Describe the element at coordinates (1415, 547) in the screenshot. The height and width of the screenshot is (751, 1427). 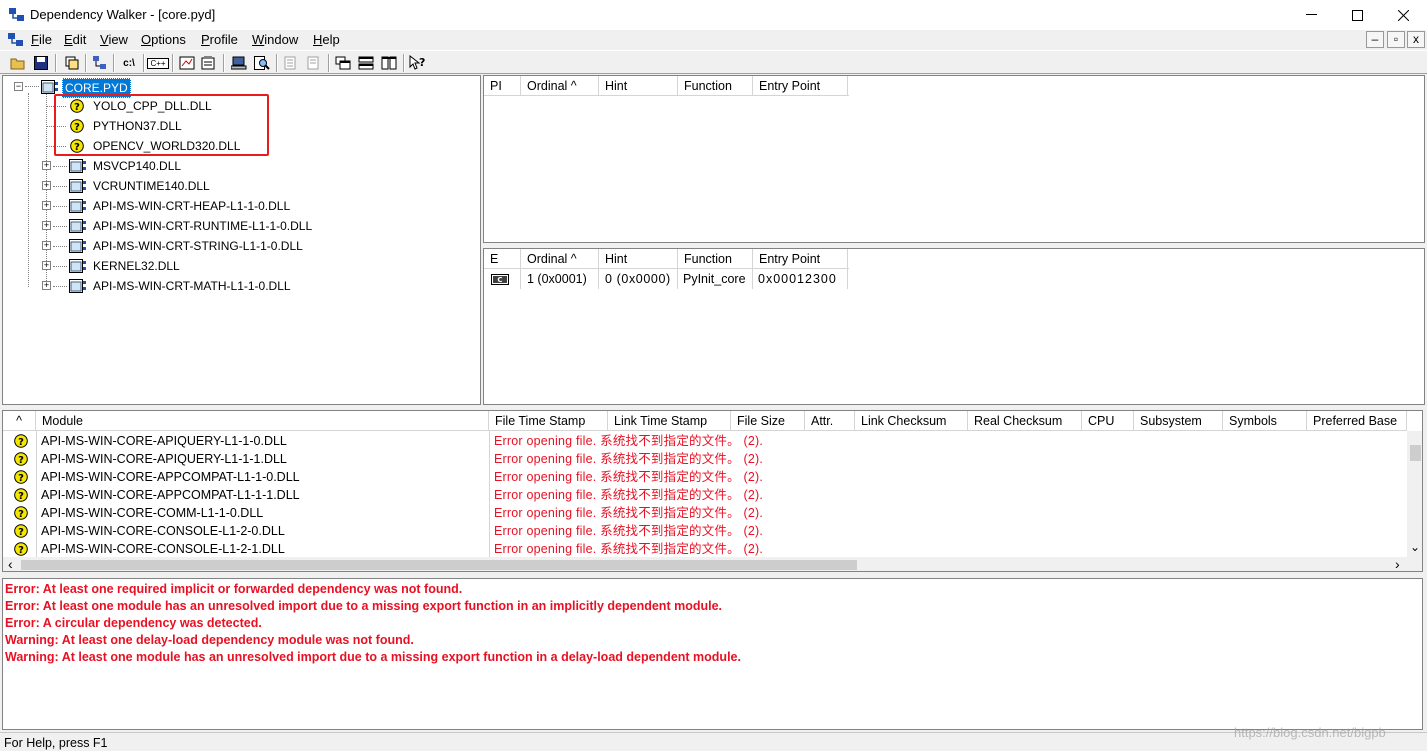
I see `scroll-down-arrow: ⌄` at that location.